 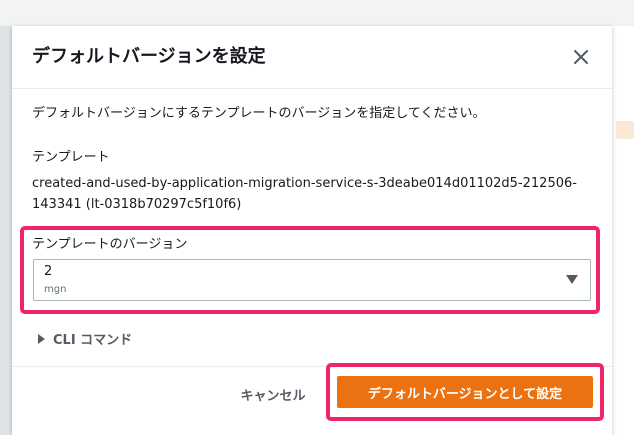 I want to click on caret-down-icon, so click(x=572, y=279).